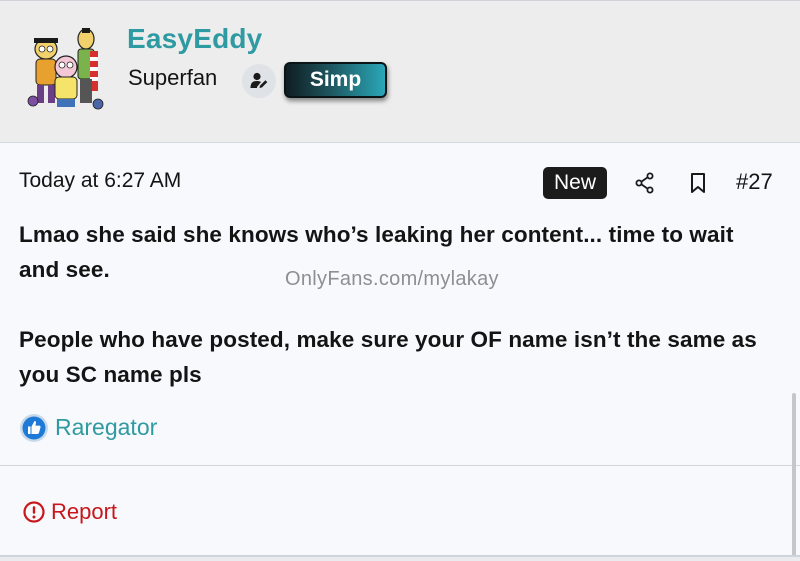 This screenshot has height=561, width=800. I want to click on watermark-text: OnlyFans.com/mylakay, so click(392, 279).